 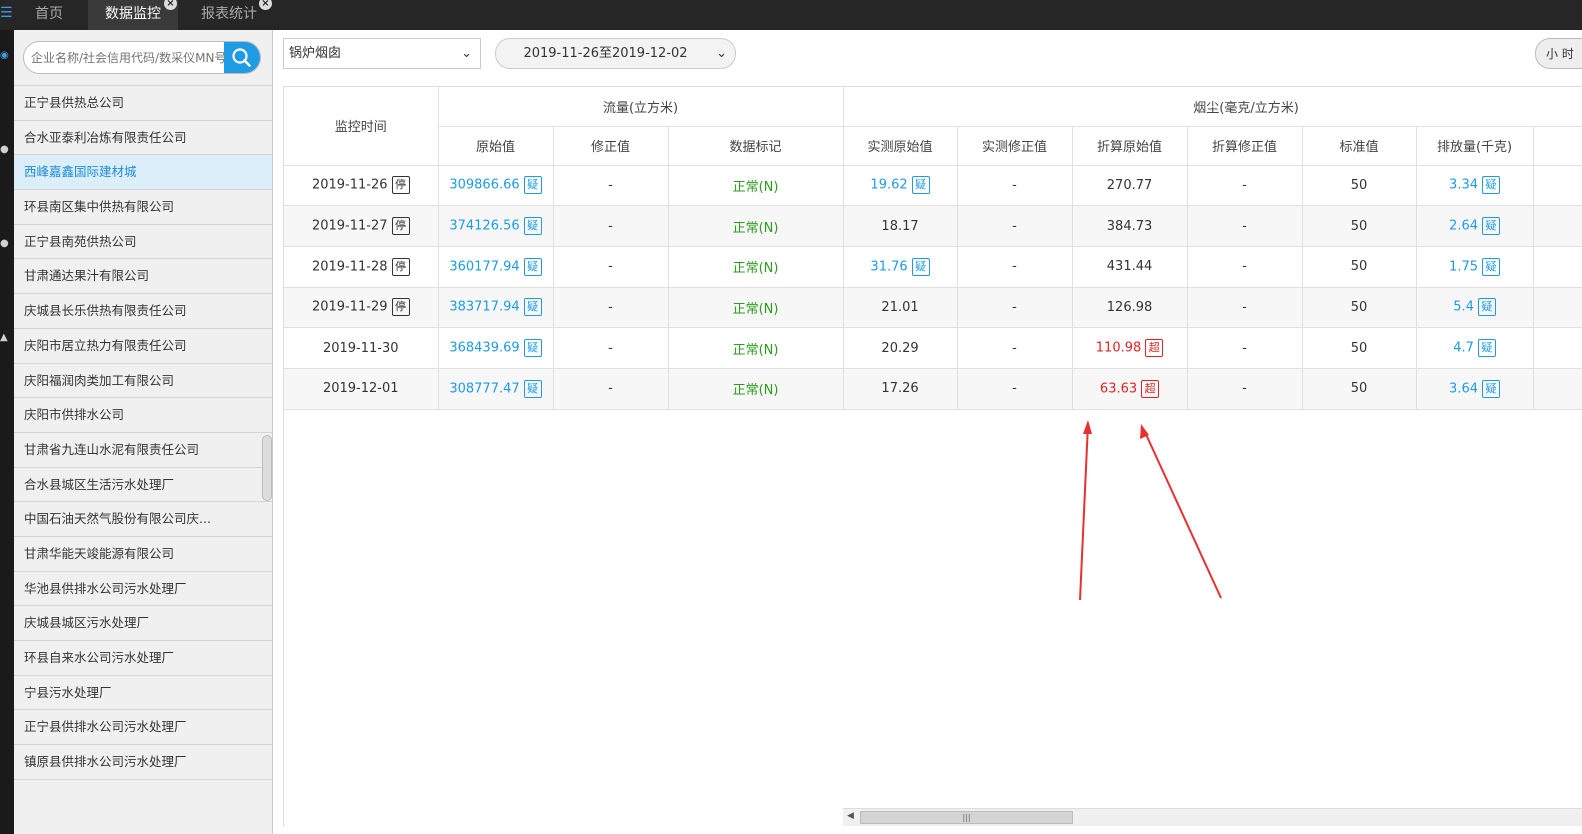 What do you see at coordinates (124, 57) in the screenshot?
I see `search-input` at bounding box center [124, 57].